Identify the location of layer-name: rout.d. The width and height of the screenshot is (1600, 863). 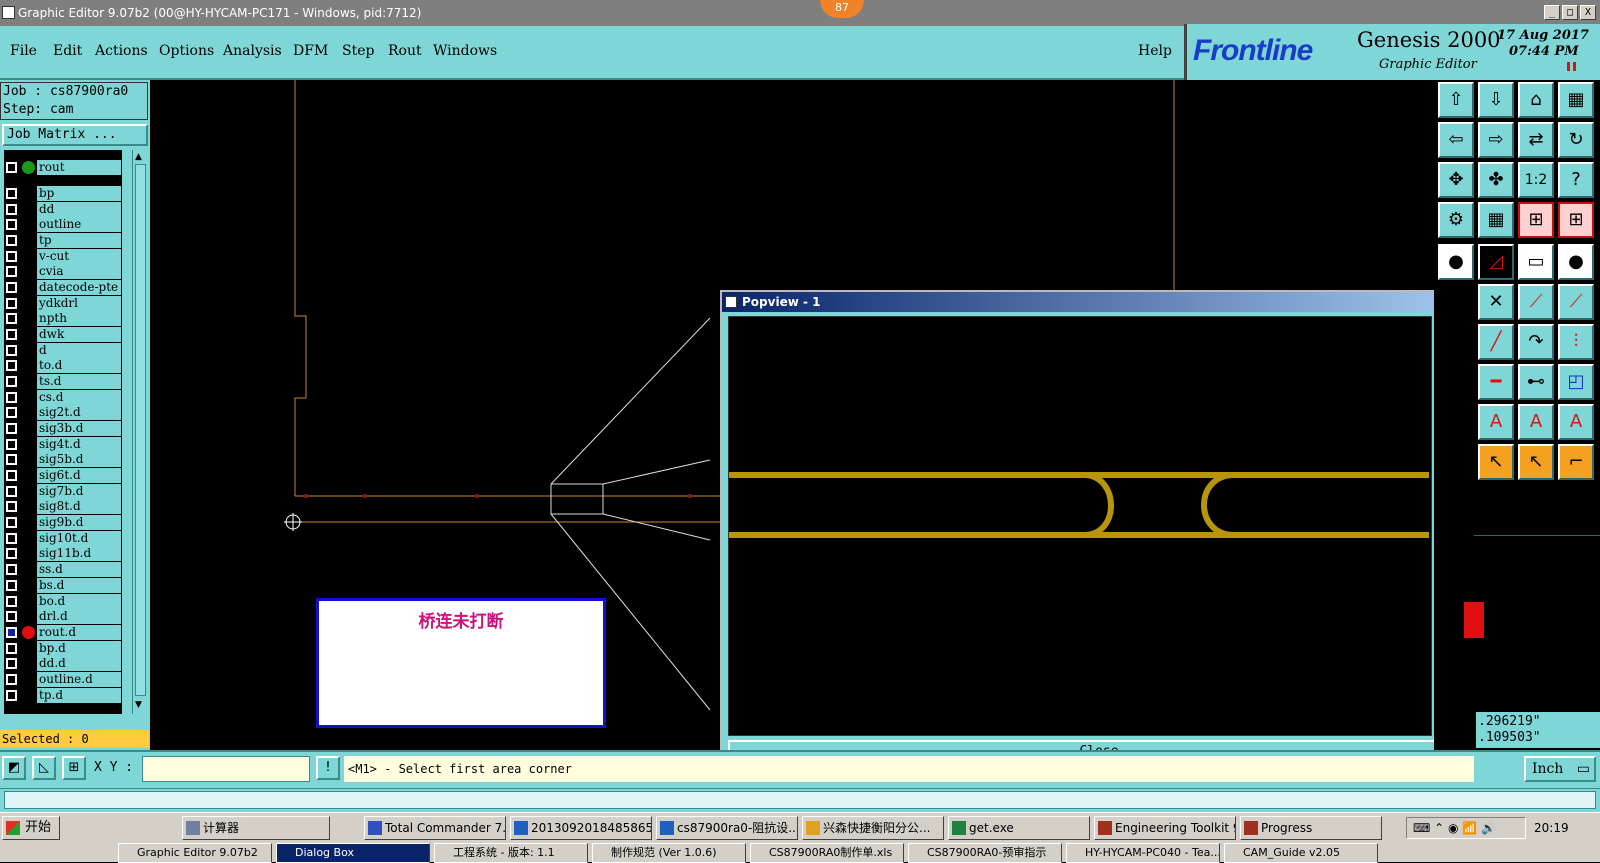
(79, 632).